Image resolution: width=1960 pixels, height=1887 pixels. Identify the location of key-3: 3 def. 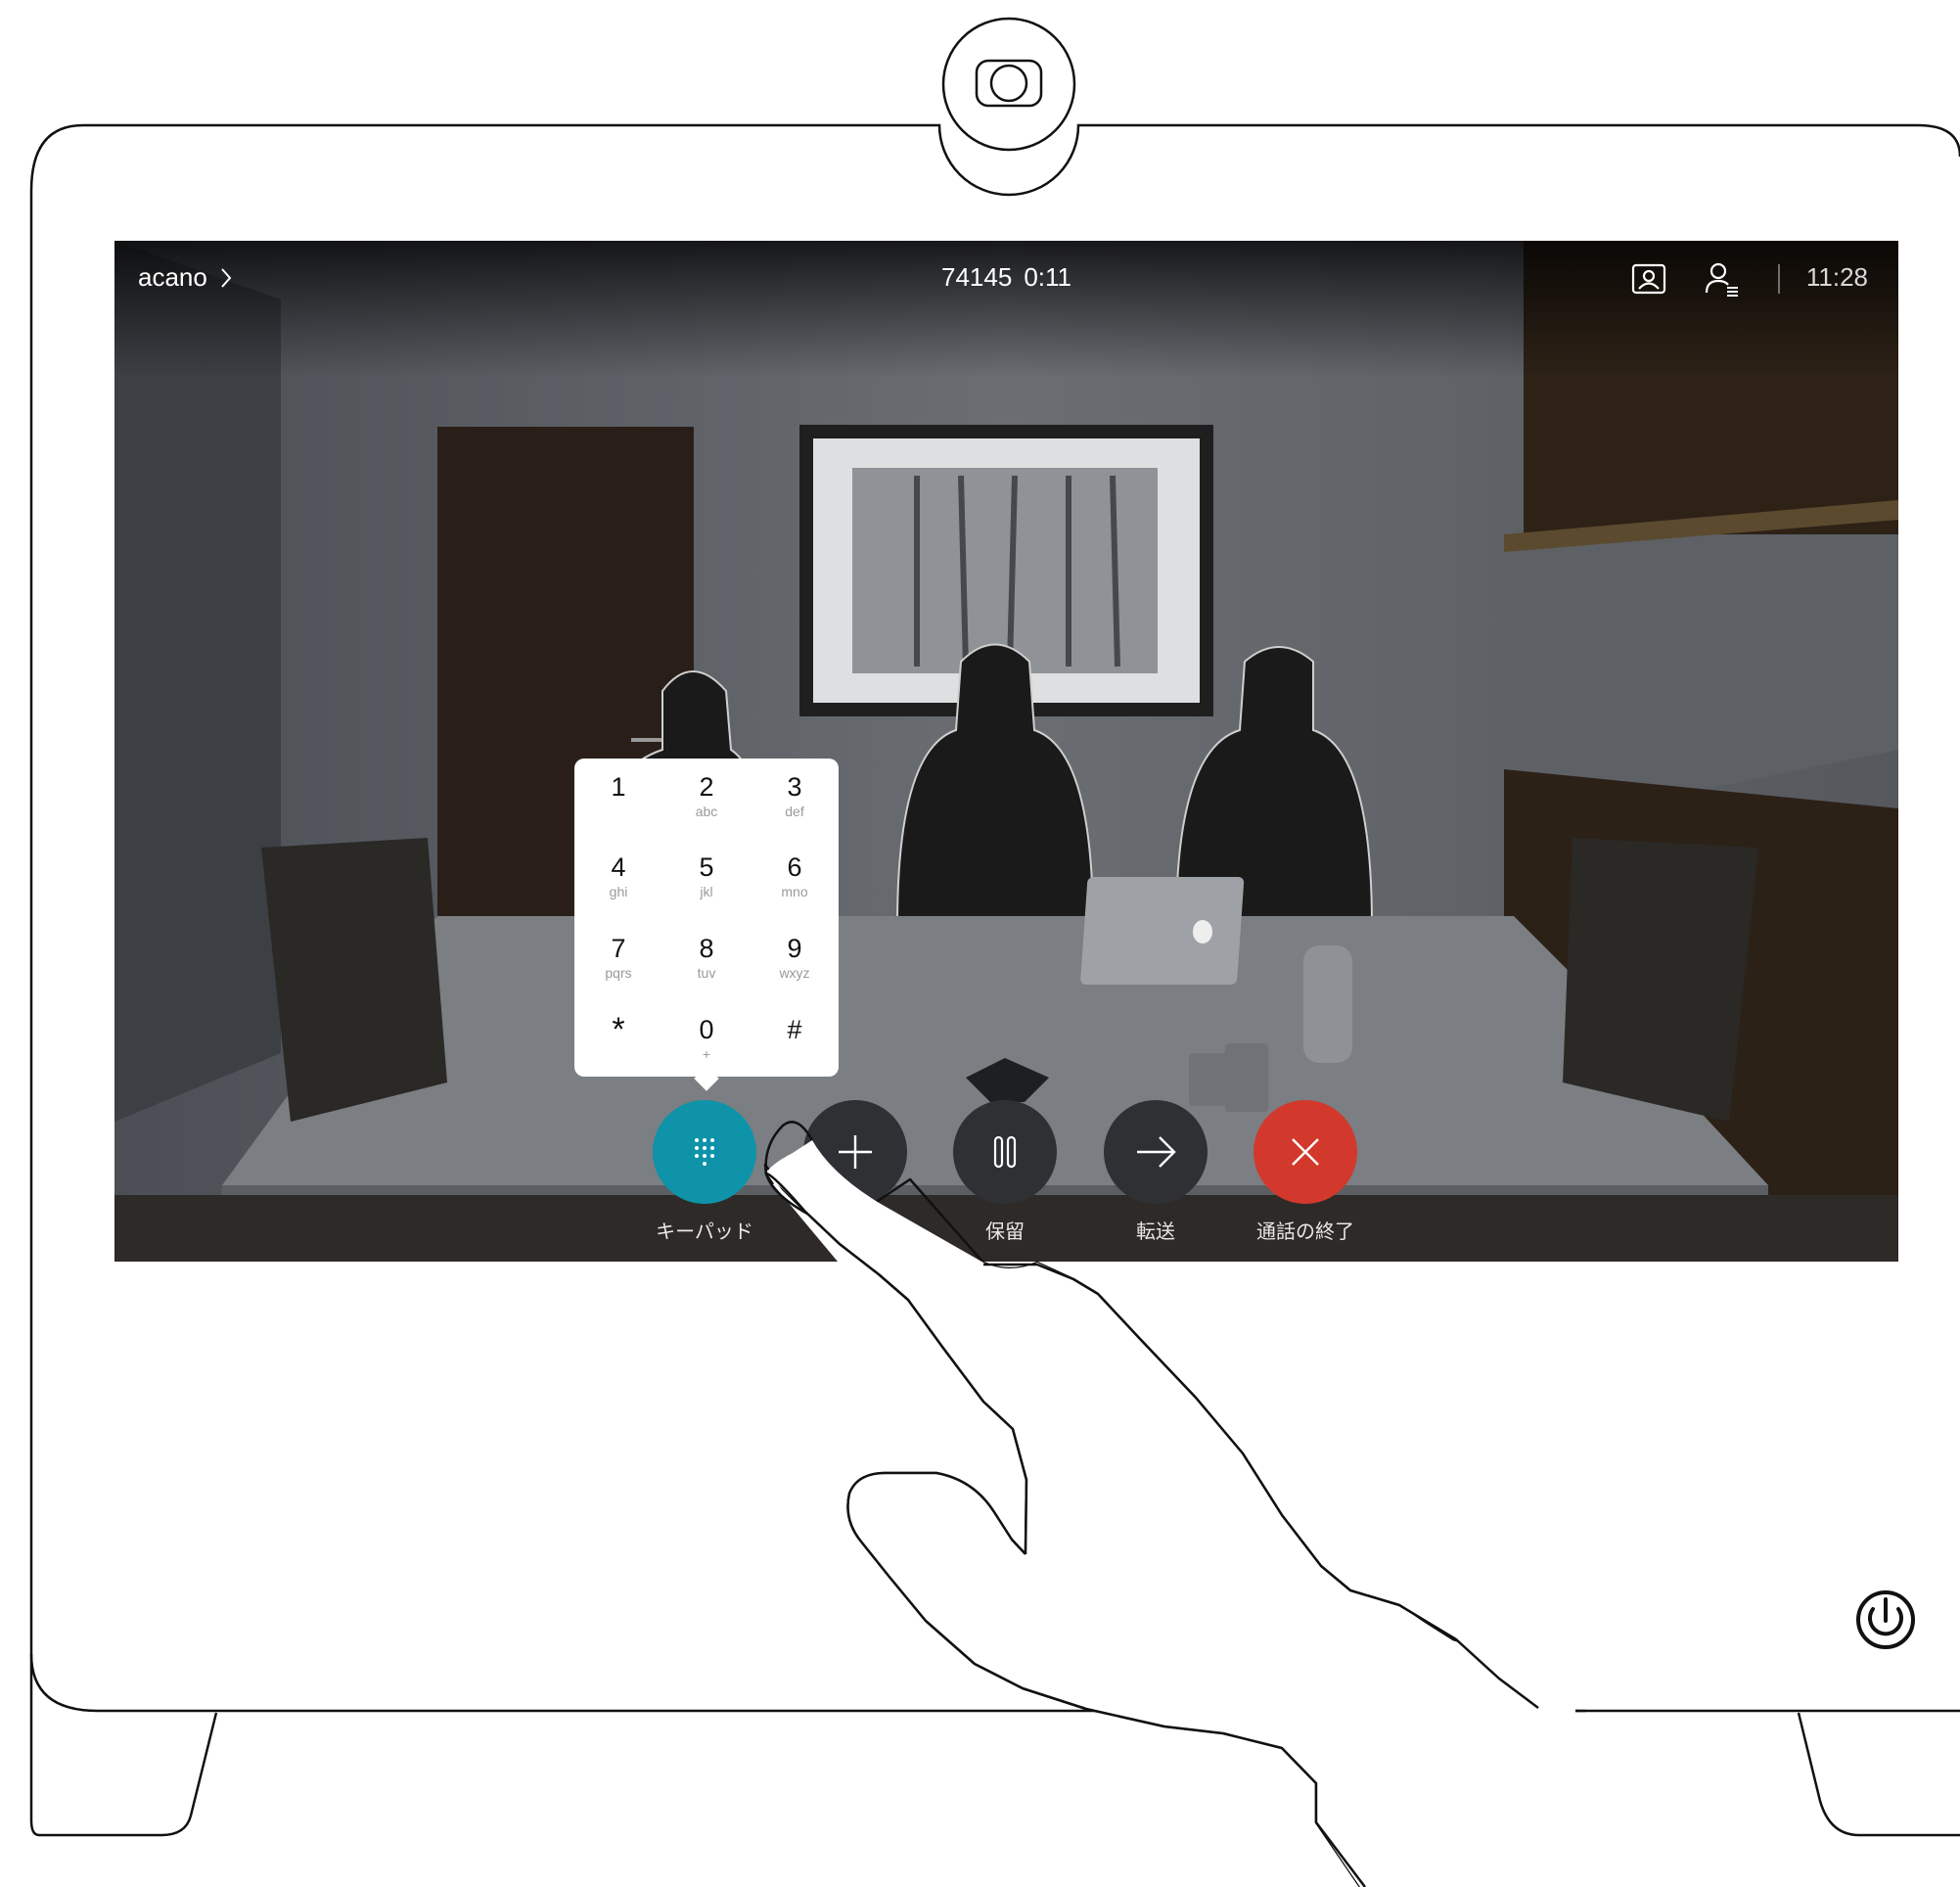
(795, 798).